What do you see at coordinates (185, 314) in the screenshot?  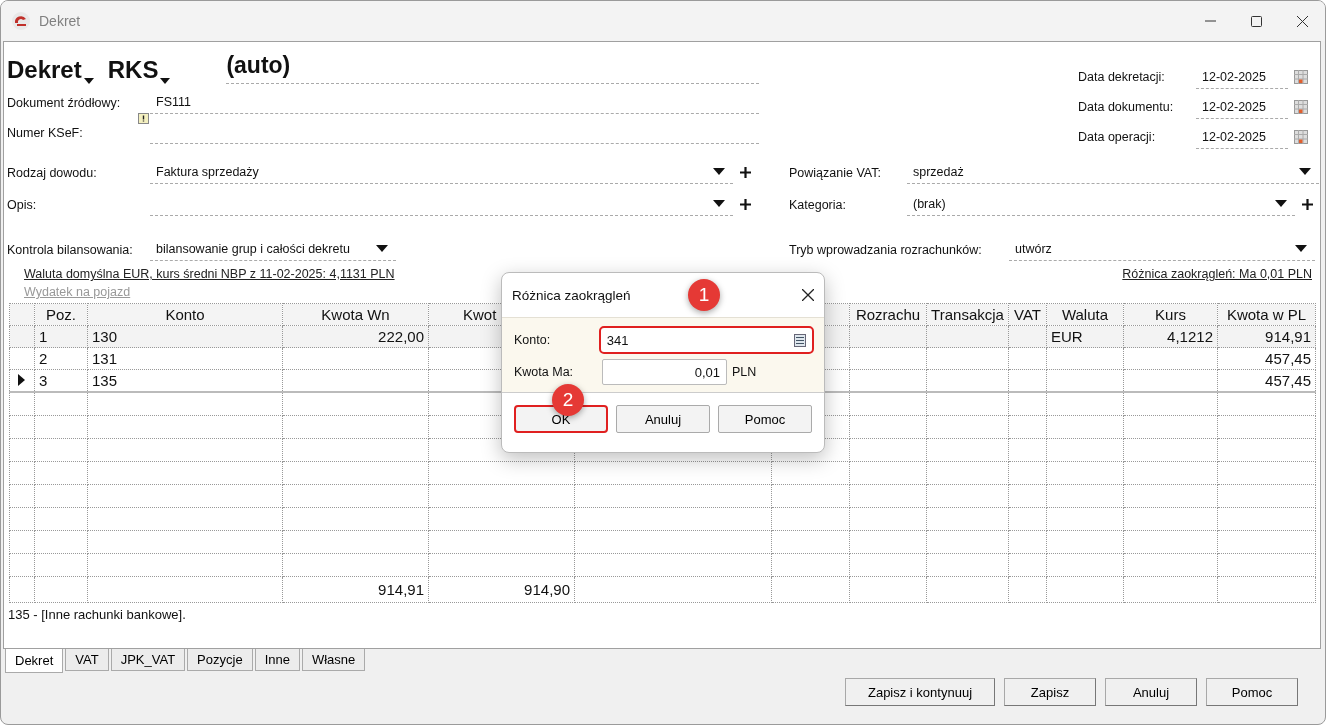 I see `column-header: Konto` at bounding box center [185, 314].